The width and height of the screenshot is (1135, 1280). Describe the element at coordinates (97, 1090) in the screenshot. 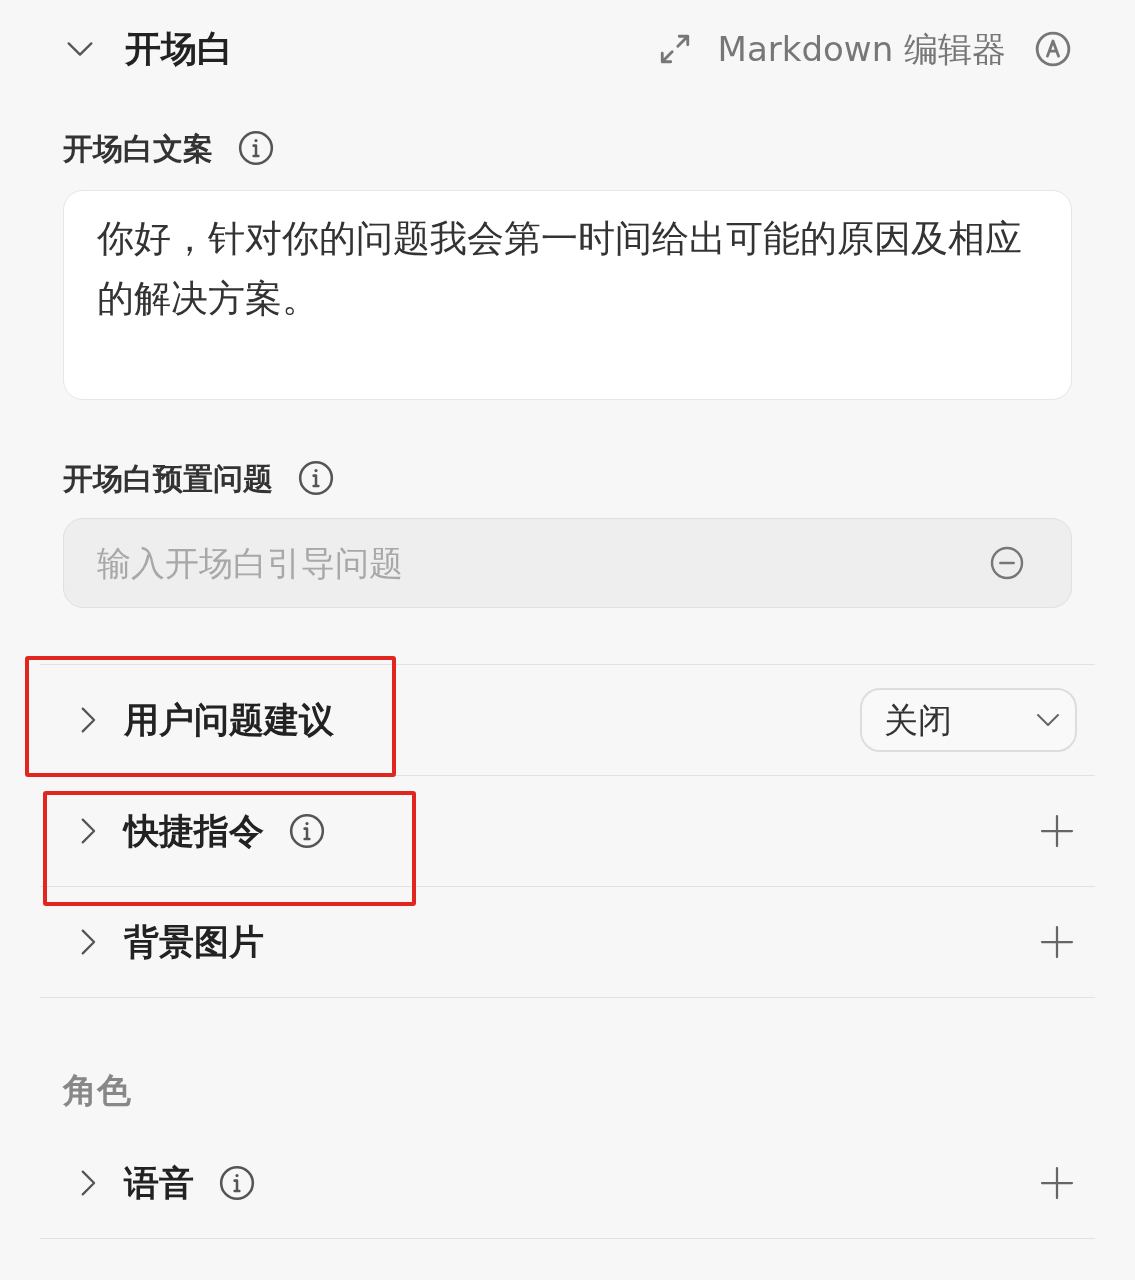

I see `group-label: 角色` at that location.